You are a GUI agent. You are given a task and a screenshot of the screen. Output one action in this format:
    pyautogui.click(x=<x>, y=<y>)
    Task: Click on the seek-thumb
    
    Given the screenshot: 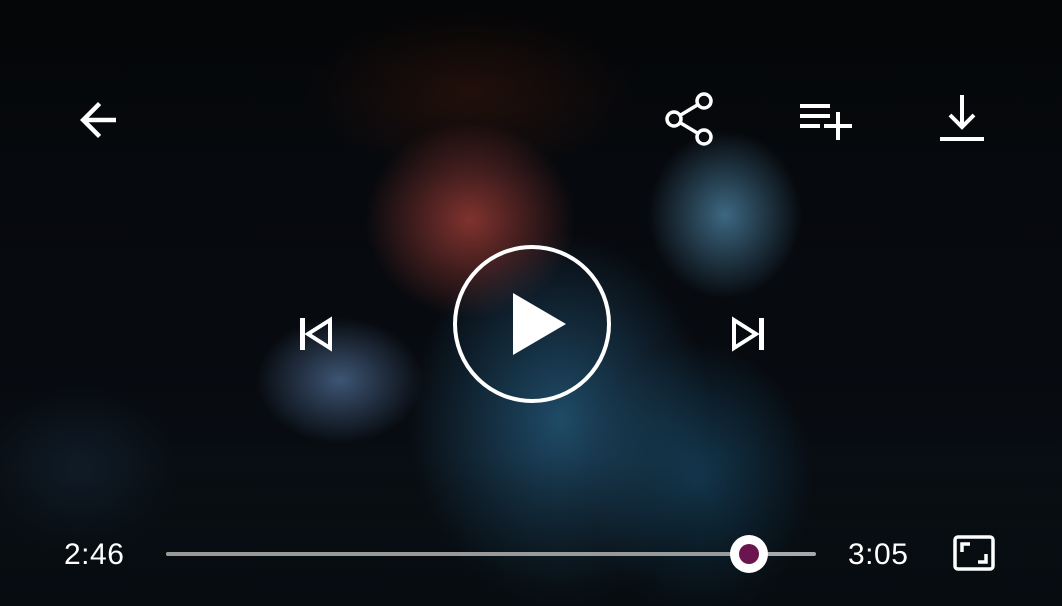 What is the action you would take?
    pyautogui.click(x=749, y=554)
    